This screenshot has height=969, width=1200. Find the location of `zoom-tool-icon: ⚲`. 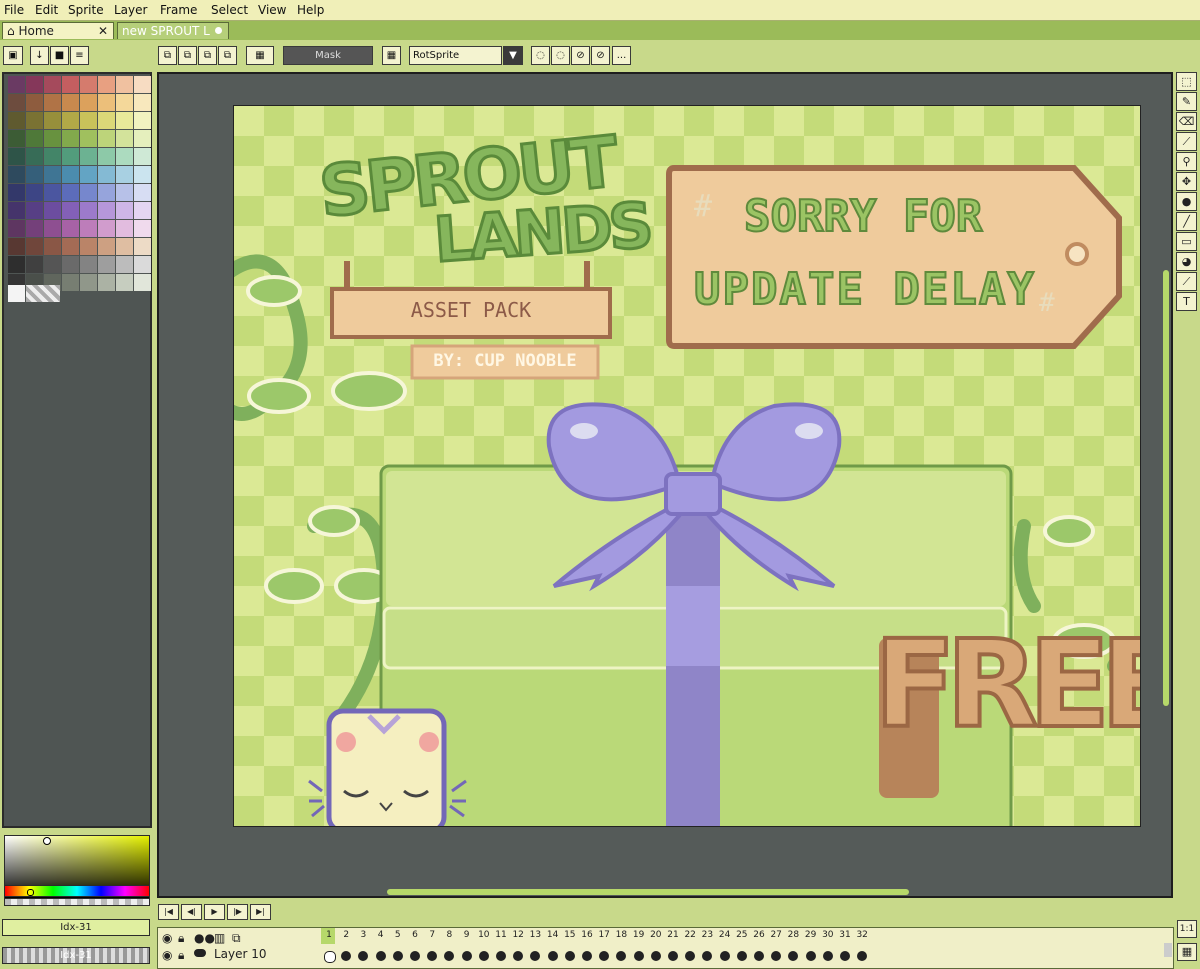

zoom-tool-icon: ⚲ is located at coordinates (1186, 161).